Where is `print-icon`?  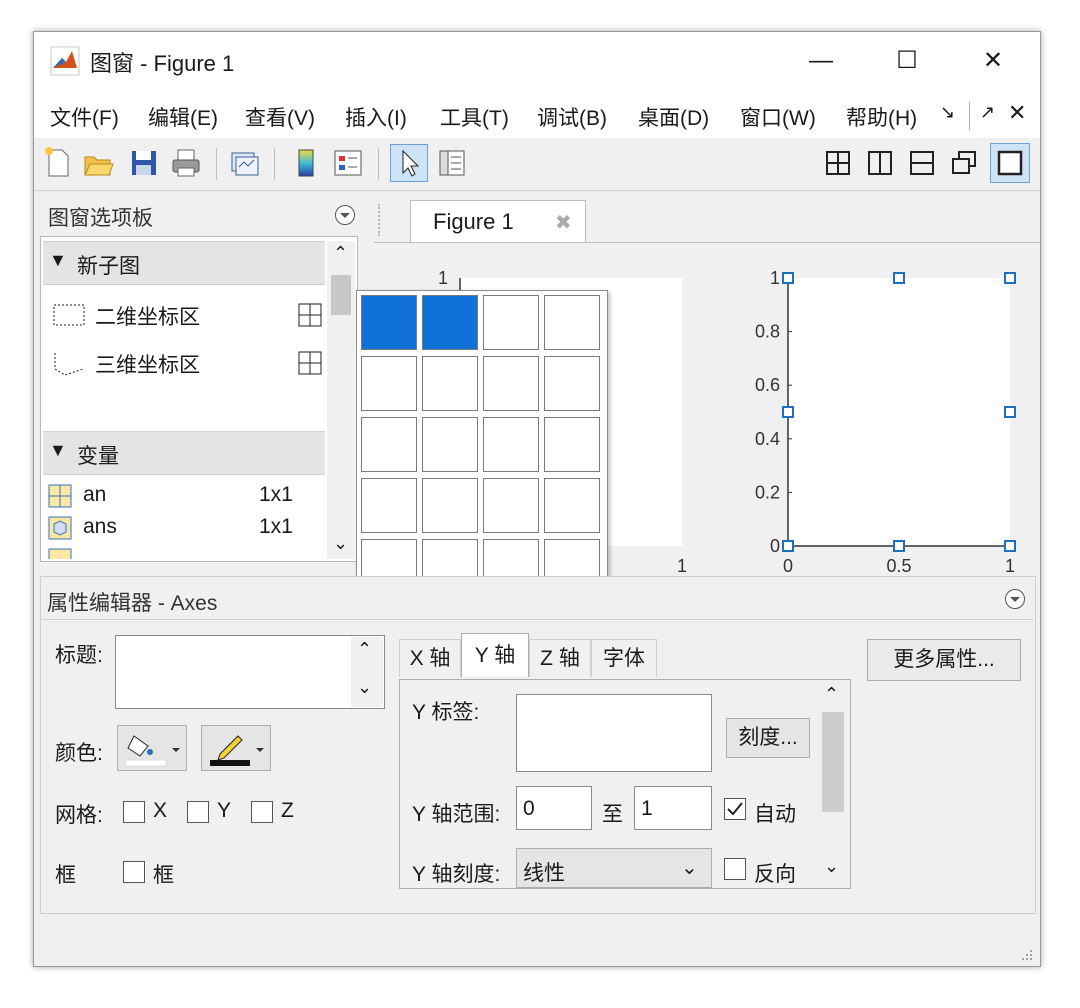
print-icon is located at coordinates (186, 163).